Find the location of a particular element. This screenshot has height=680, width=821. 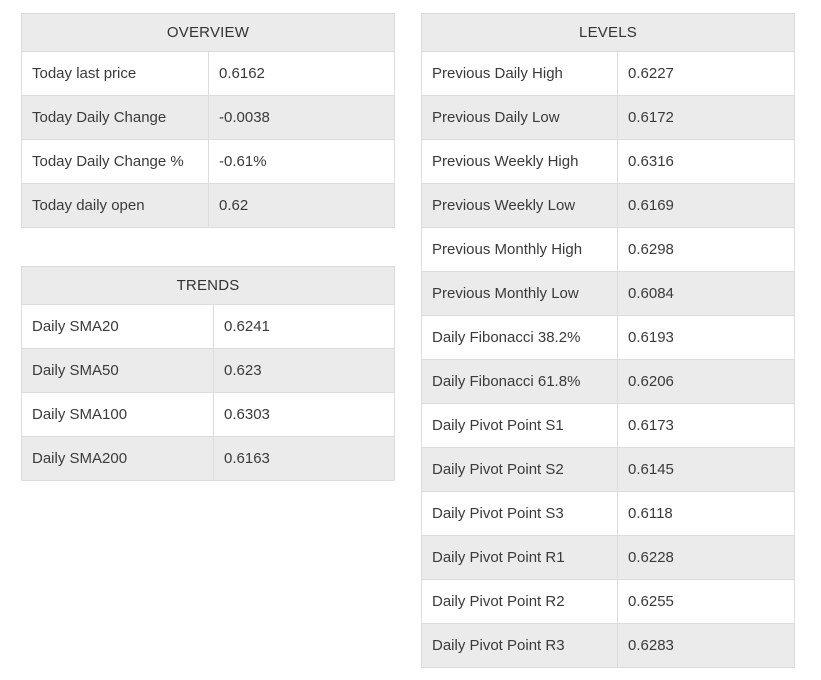

row-value: 0.6283 is located at coordinates (706, 645).